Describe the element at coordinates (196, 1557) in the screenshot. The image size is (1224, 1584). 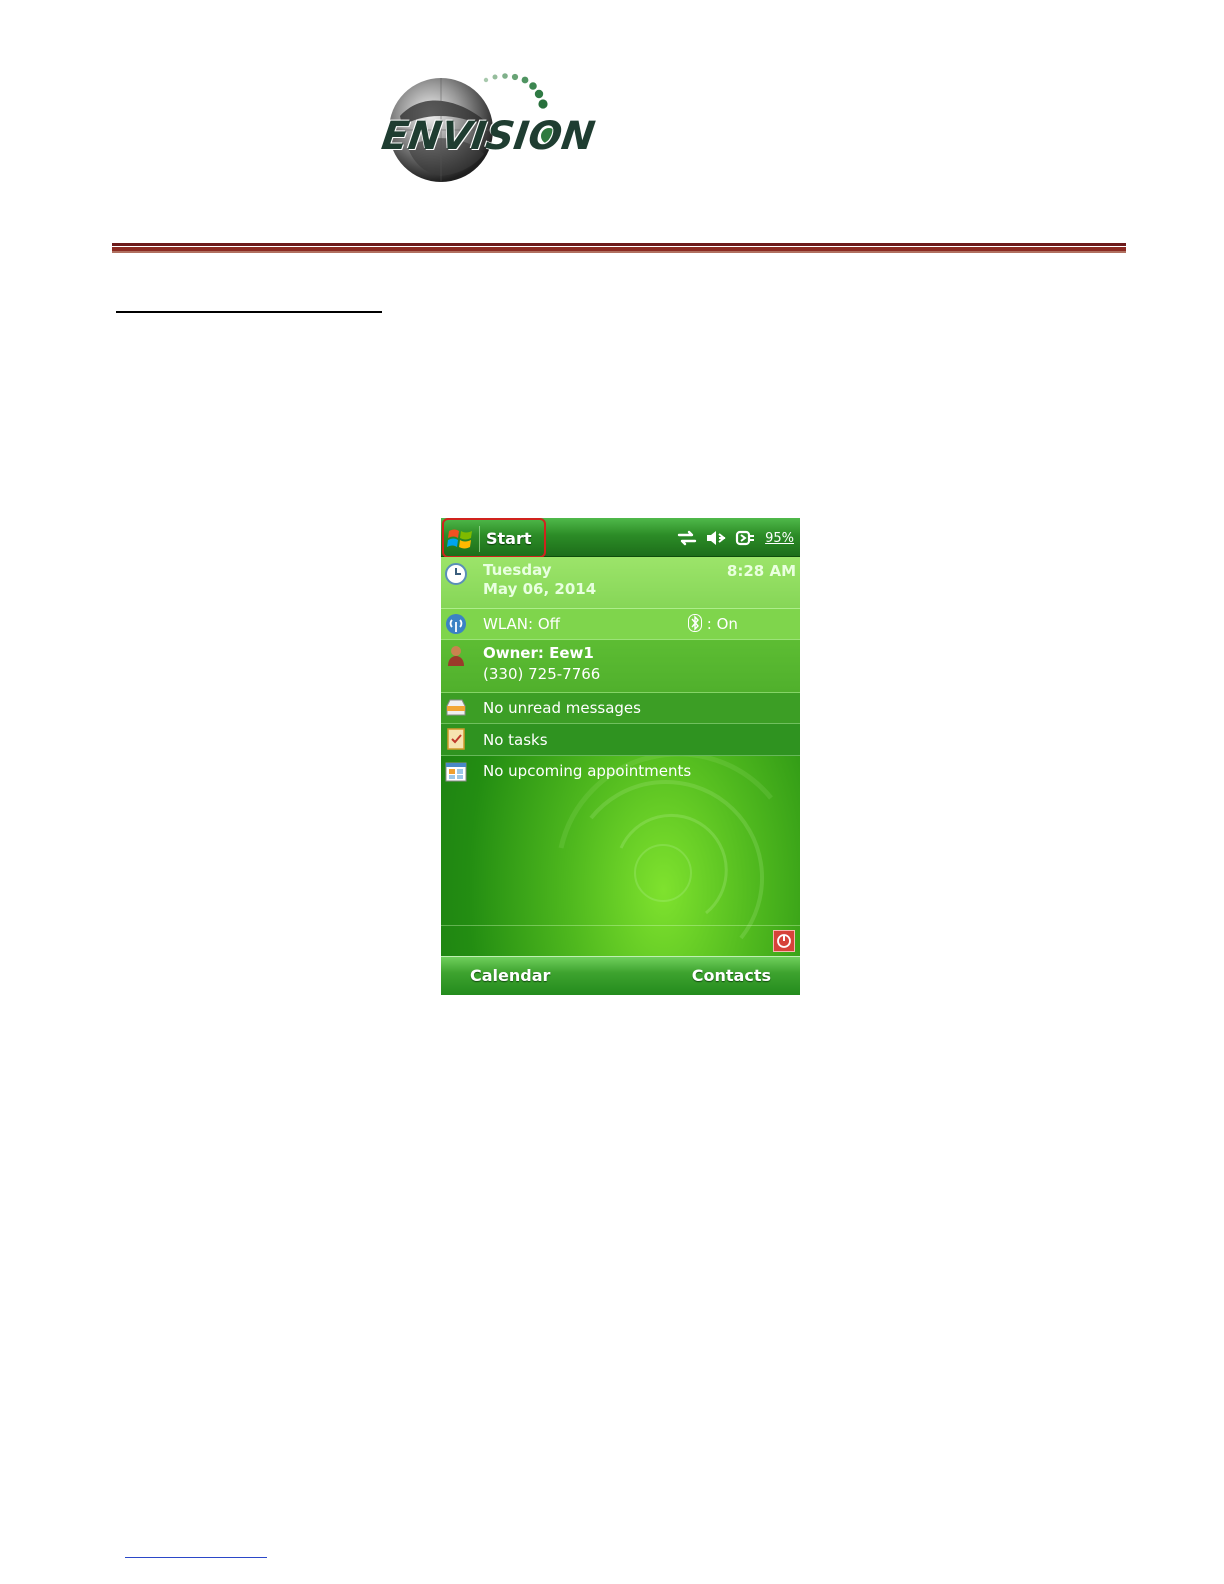
I see `footer-link-underline` at that location.